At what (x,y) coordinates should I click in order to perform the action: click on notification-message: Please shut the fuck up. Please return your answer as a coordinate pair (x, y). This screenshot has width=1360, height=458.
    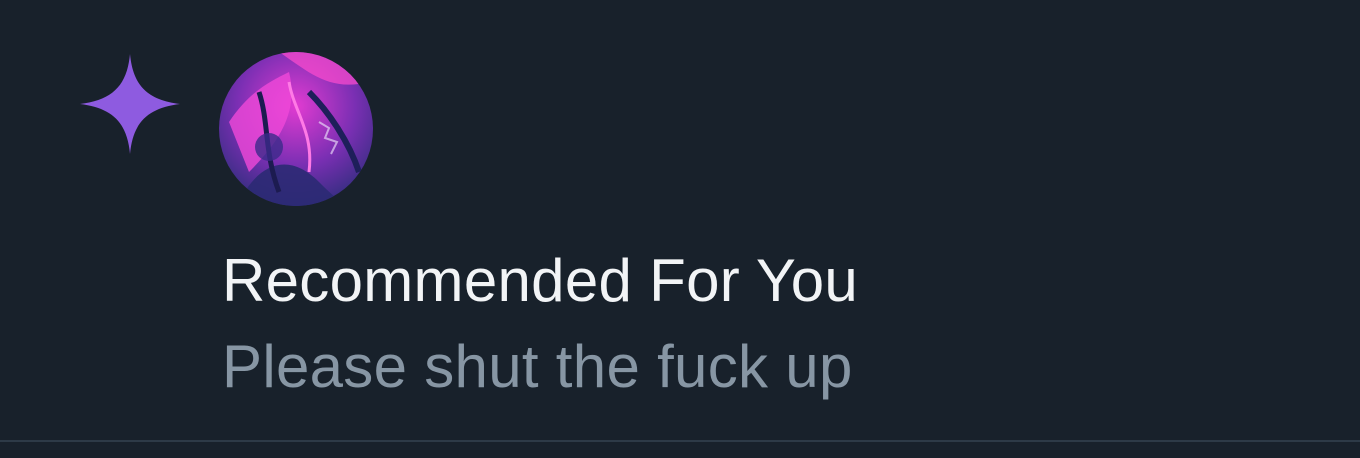
    Looking at the image, I should click on (537, 366).